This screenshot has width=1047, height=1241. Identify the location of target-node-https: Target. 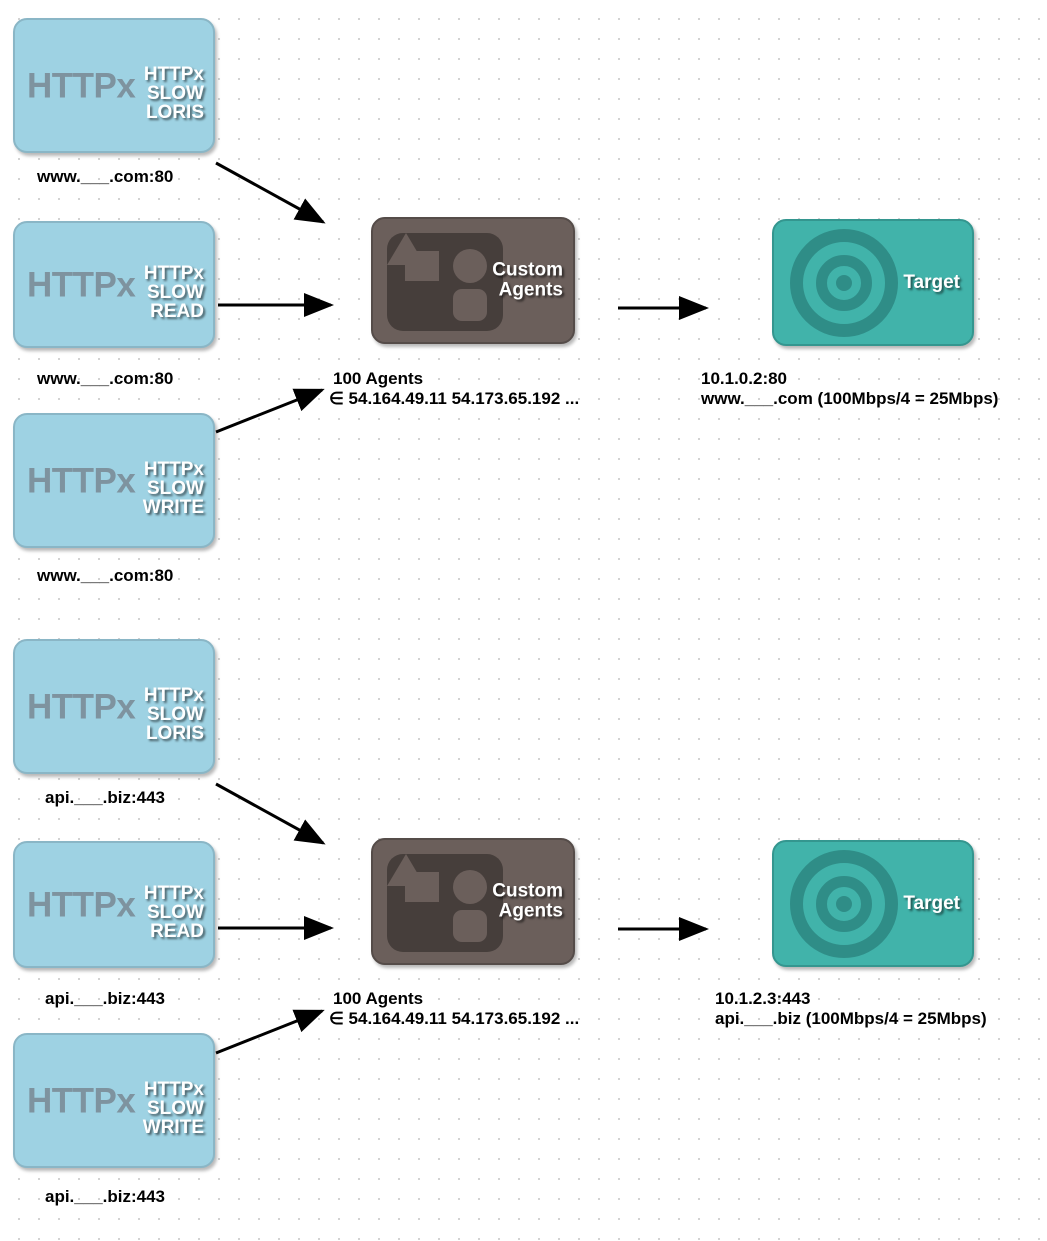
(873, 903).